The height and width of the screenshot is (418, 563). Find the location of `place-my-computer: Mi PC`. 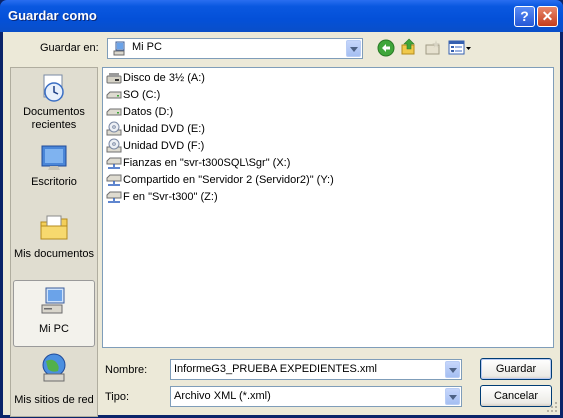

place-my-computer: Mi PC is located at coordinates (54, 313).